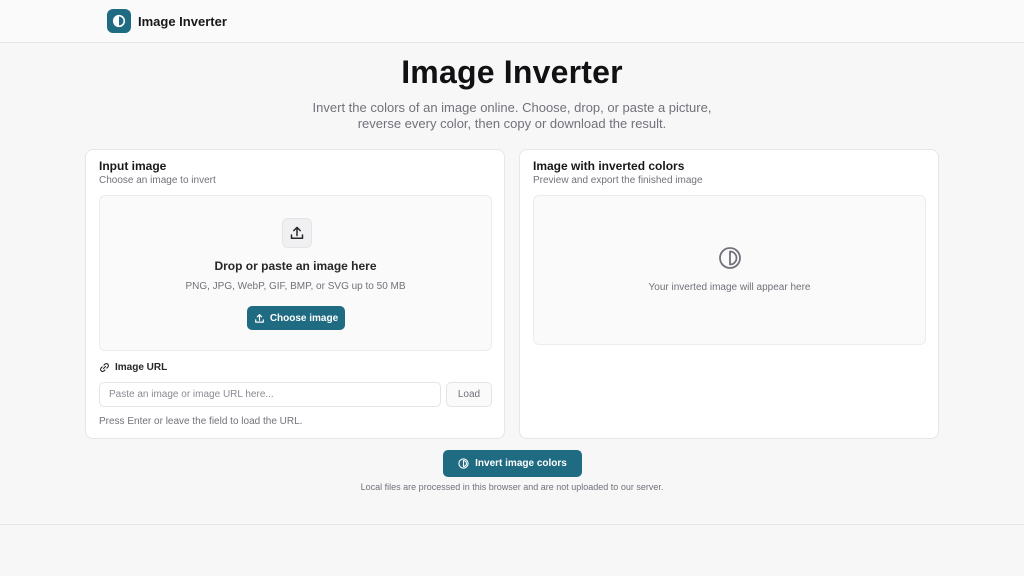 Image resolution: width=1024 pixels, height=576 pixels. I want to click on image-url-label-text: Image URL, so click(141, 367).